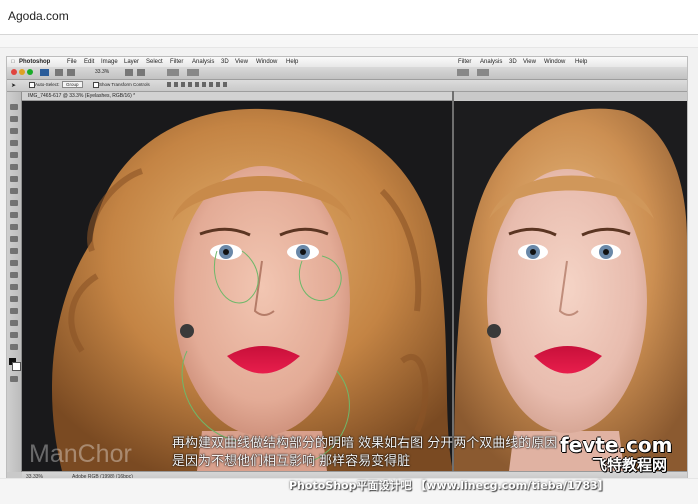  I want to click on group-select: Group, so click(72, 84).